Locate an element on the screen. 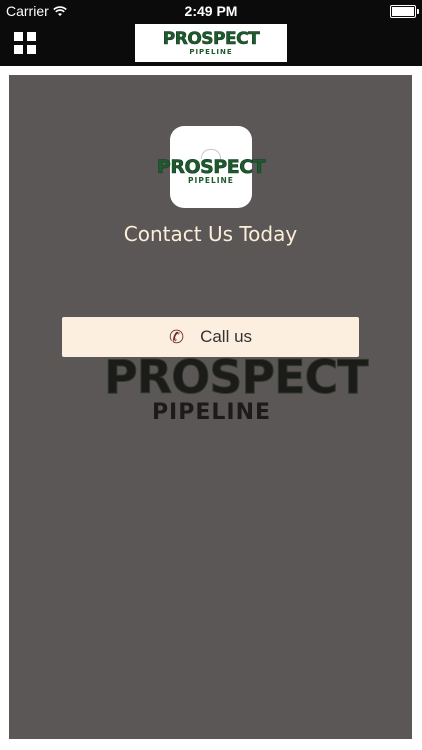 Image resolution: width=422 pixels, height=750 pixels. logo-subtitle: PIPELINE is located at coordinates (211, 51).